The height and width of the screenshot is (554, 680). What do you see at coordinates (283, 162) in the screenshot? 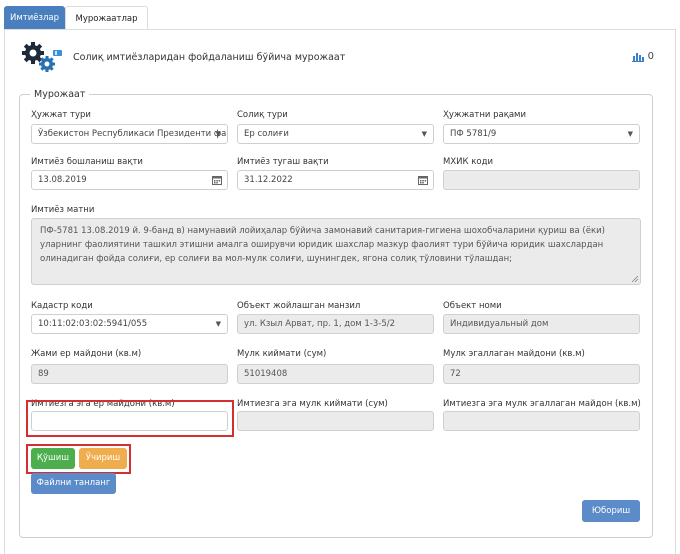
I see `end-date-label: Имтиёз тугаш вақти` at bounding box center [283, 162].